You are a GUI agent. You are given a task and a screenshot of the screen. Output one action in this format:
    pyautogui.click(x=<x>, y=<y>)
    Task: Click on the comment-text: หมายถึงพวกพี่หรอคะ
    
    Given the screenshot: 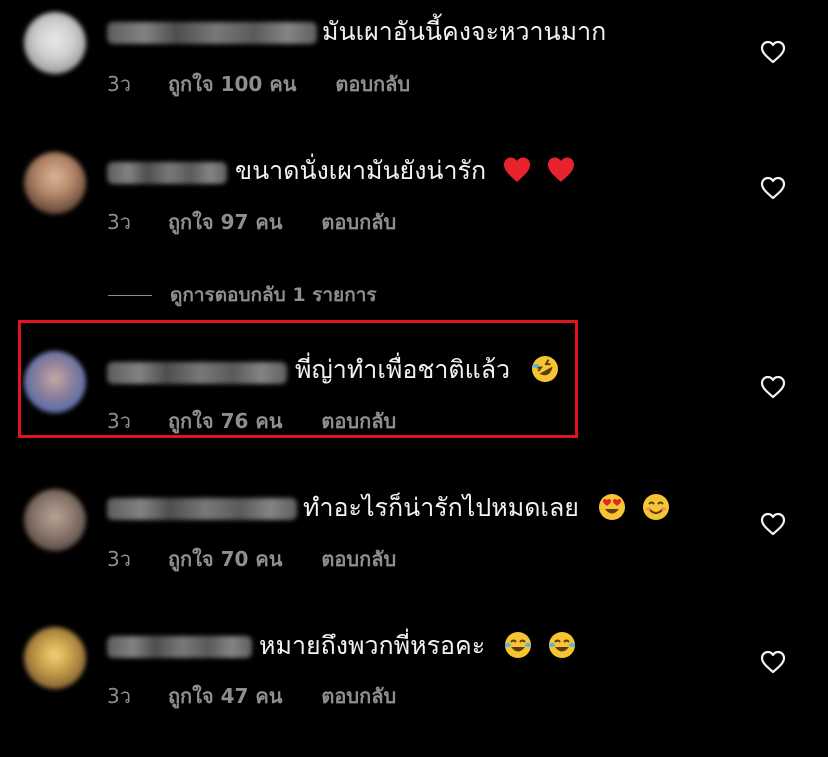 What is the action you would take?
    pyautogui.click(x=418, y=645)
    